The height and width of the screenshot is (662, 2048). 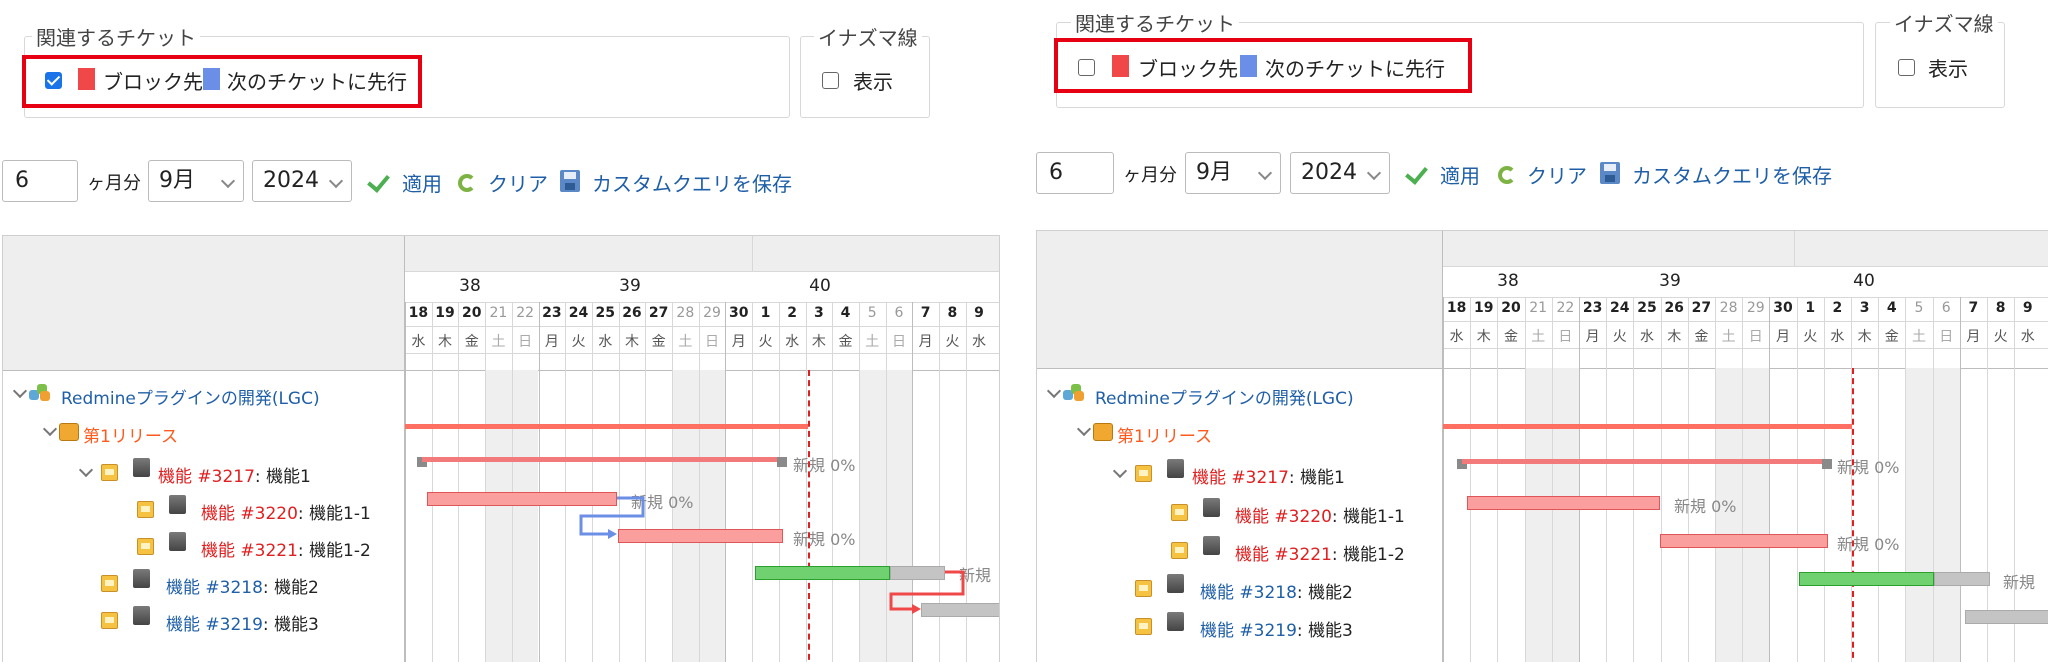 What do you see at coordinates (1745, 248) in the screenshot?
I see `gantt-month-header` at bounding box center [1745, 248].